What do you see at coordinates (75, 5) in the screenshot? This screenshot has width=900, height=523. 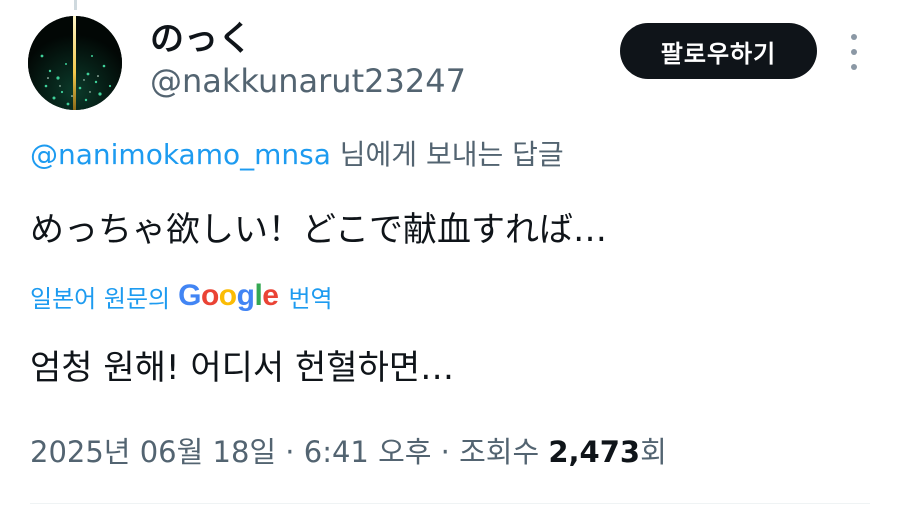 I see `thread-connector-line` at bounding box center [75, 5].